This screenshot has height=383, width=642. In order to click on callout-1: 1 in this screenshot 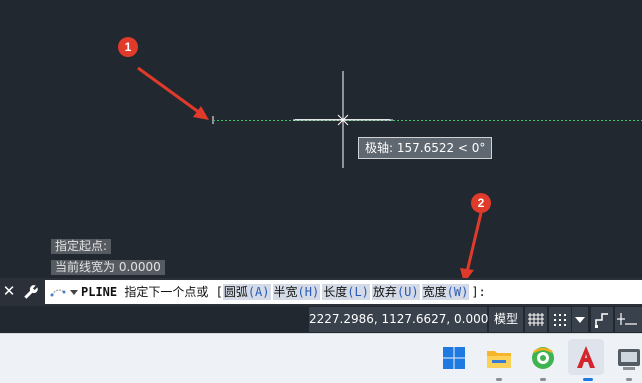, I will do `click(128, 47)`.